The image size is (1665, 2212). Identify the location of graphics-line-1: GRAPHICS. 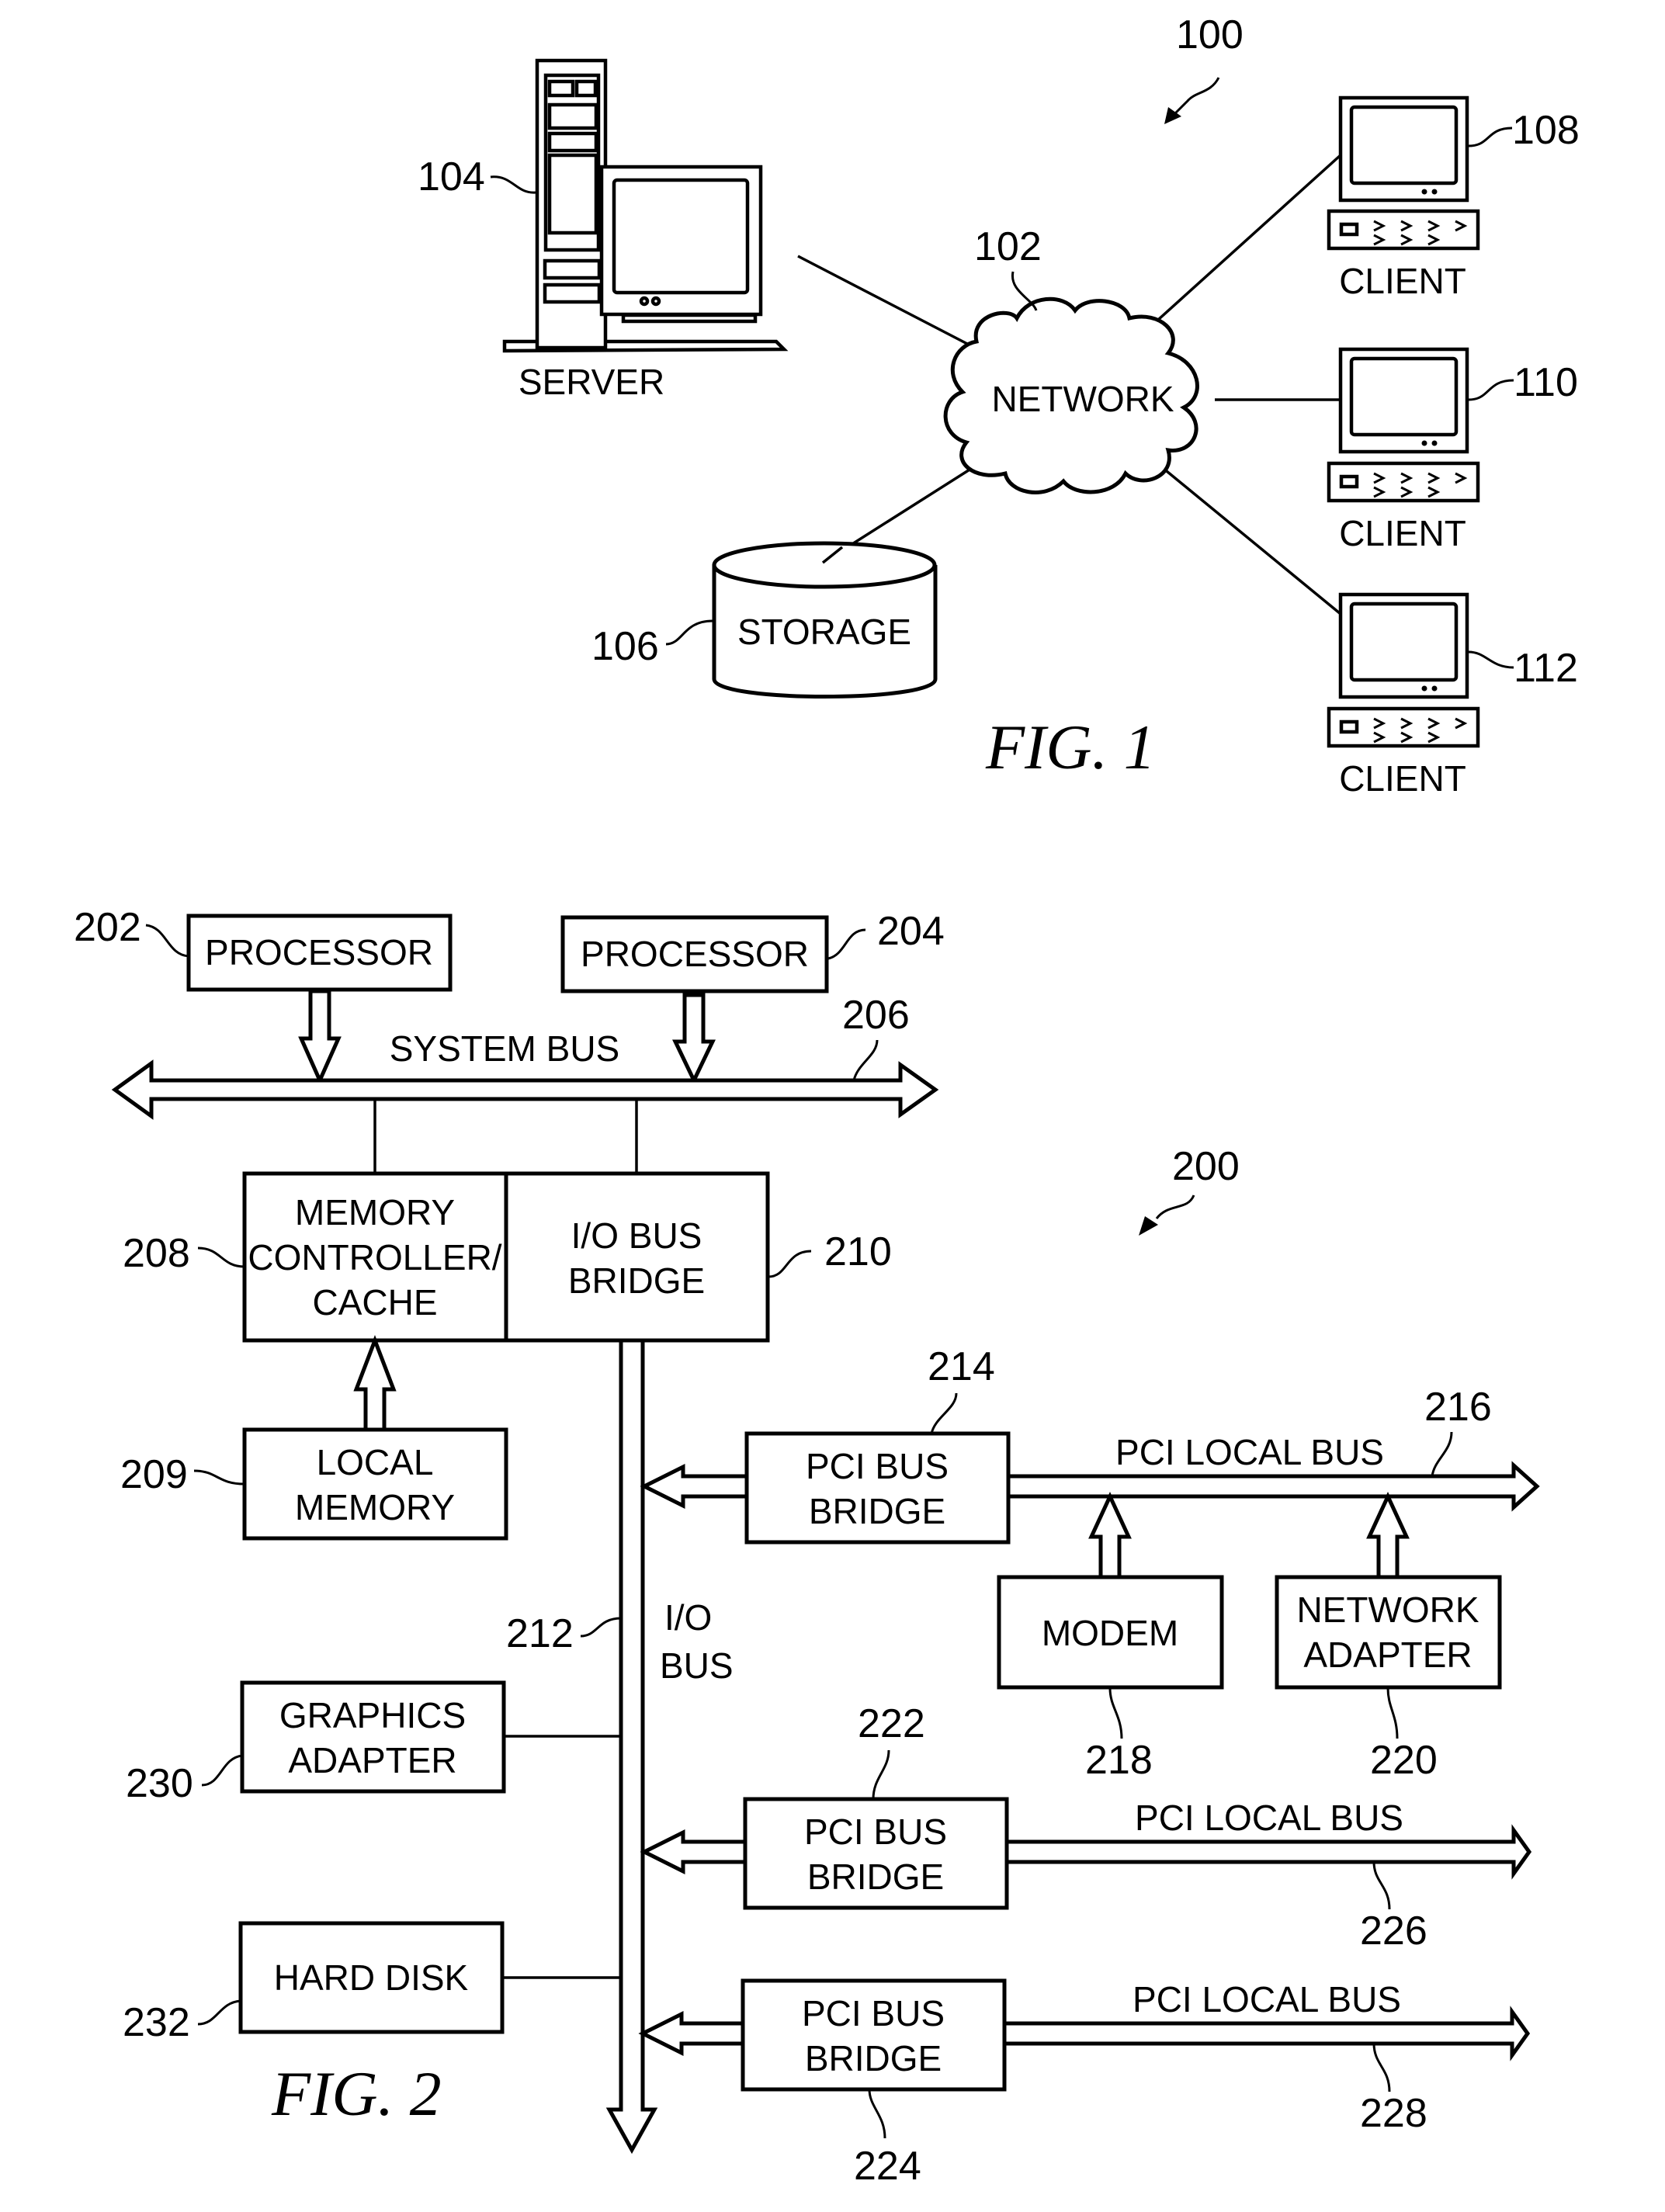
(372, 1715).